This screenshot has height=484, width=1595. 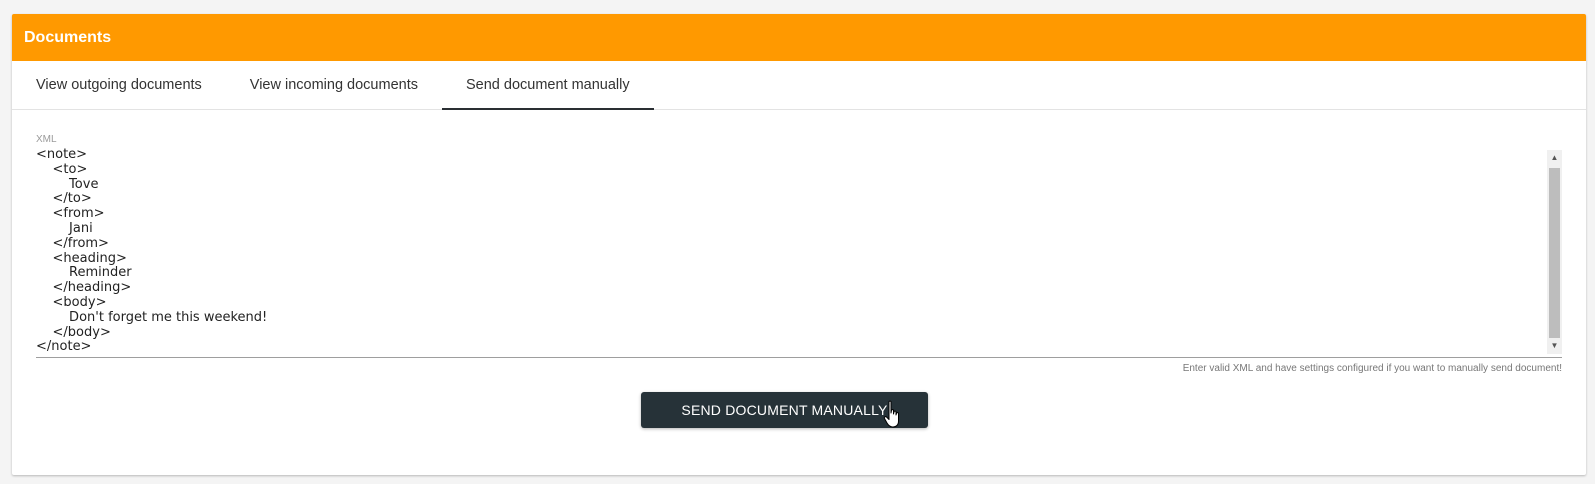 What do you see at coordinates (68, 37) in the screenshot?
I see `card-title: Documents` at bounding box center [68, 37].